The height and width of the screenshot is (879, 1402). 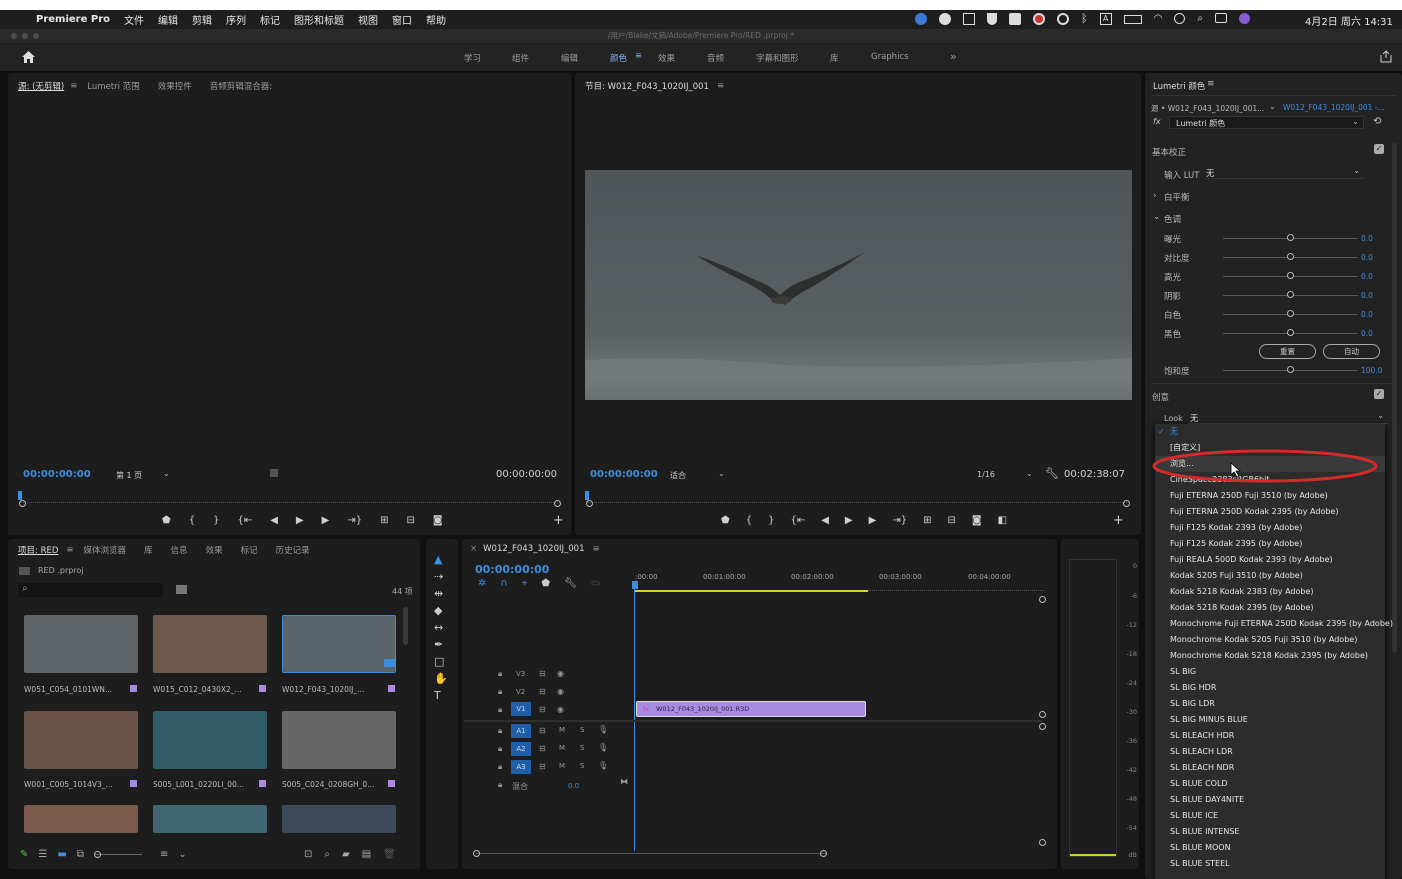 What do you see at coordinates (678, 475) in the screenshot?
I see `fit-selector: 适合` at bounding box center [678, 475].